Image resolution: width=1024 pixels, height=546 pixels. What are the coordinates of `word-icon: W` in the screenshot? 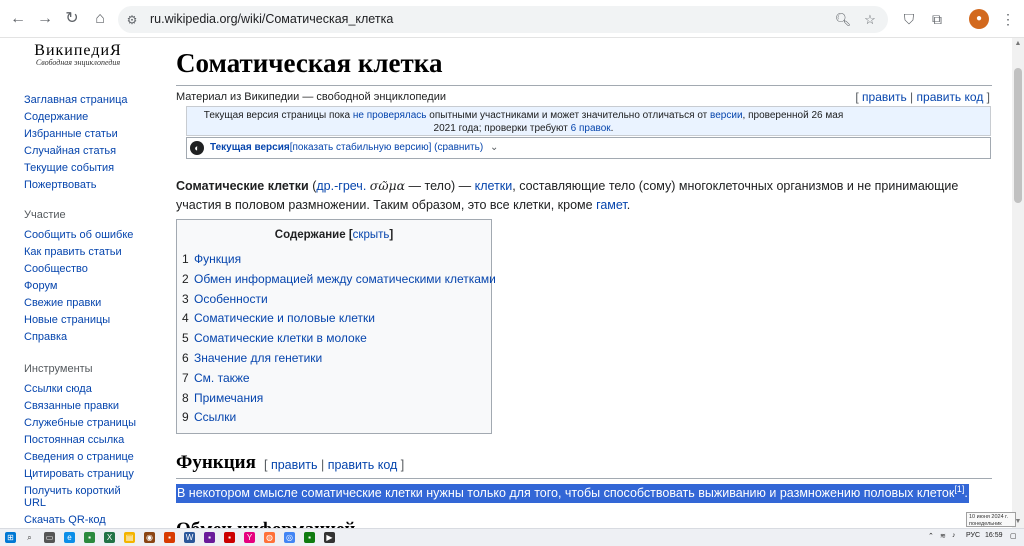 It's located at (189, 537).